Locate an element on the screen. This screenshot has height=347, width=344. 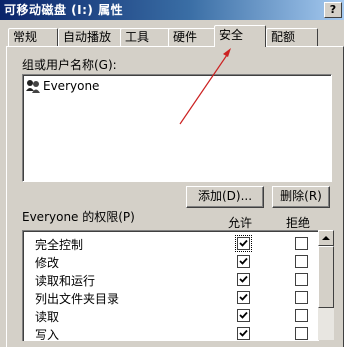
tab-hardware: 硬件 is located at coordinates (194, 37).